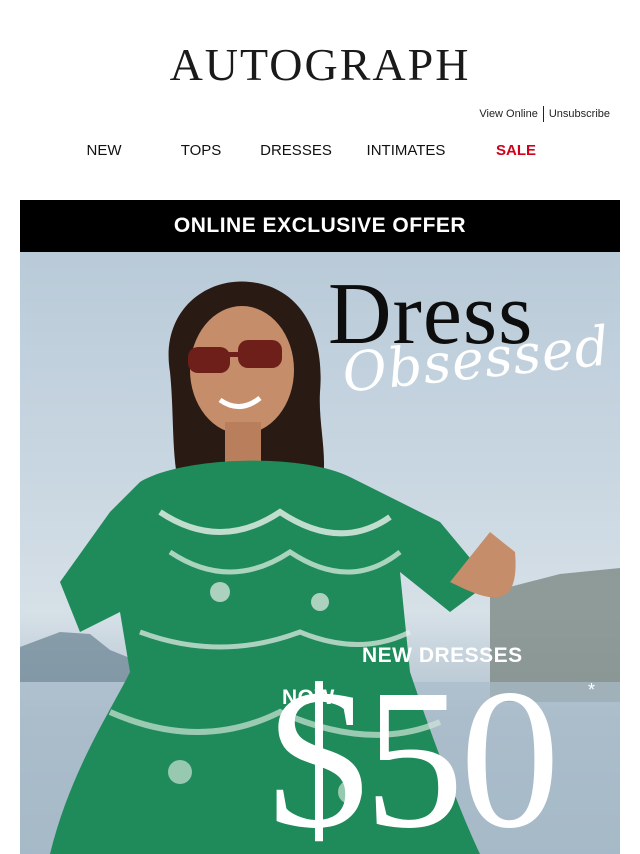  I want to click on online-exclusive-banner: ONLINE EXCLUSIVE OFFER, so click(320, 226).